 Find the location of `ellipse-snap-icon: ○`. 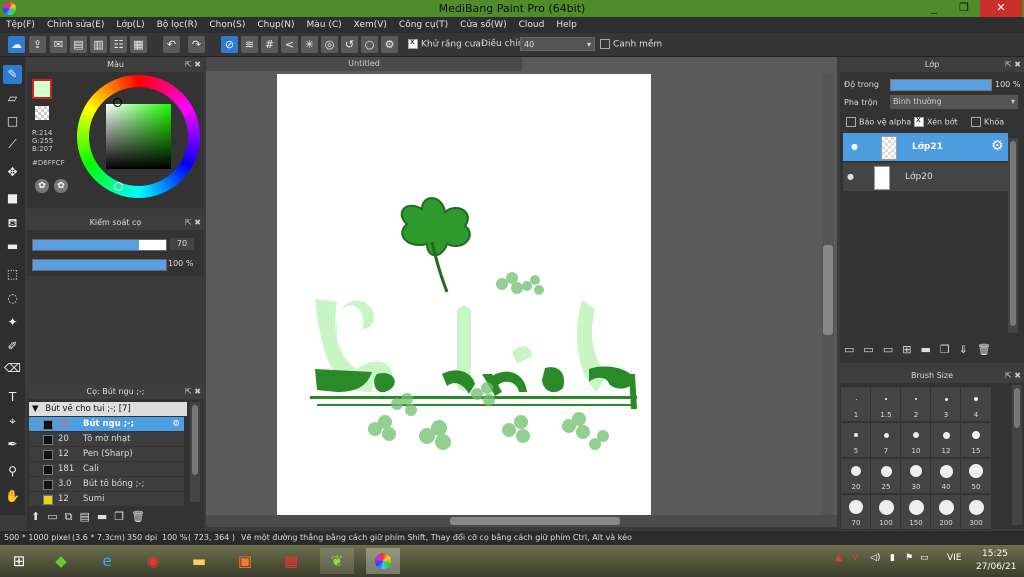

ellipse-snap-icon: ○ is located at coordinates (369, 44).